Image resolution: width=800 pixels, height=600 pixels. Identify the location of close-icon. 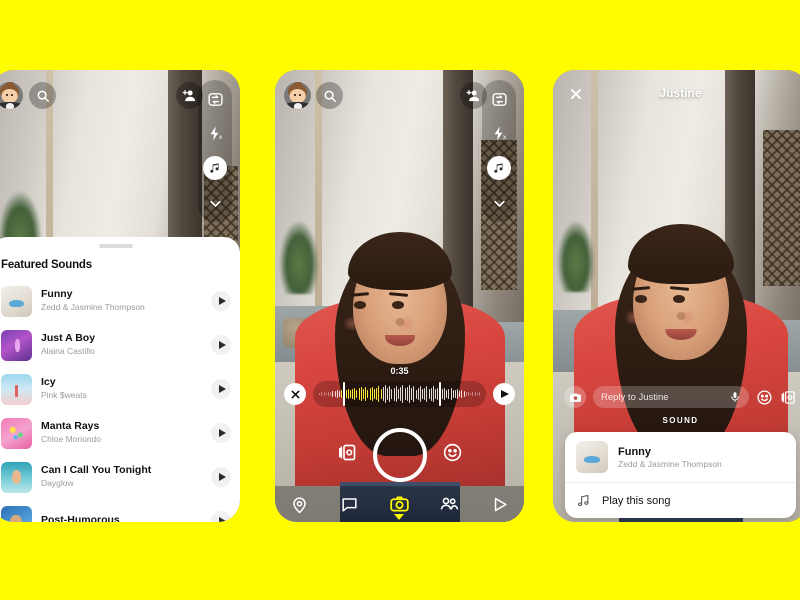
(295, 394).